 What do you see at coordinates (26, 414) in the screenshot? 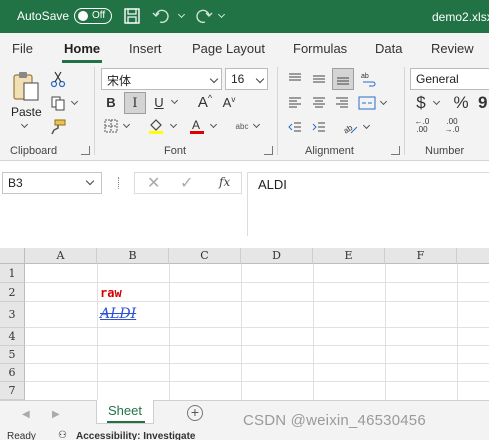
I see `prev-sheet-icon: ◀` at bounding box center [26, 414].